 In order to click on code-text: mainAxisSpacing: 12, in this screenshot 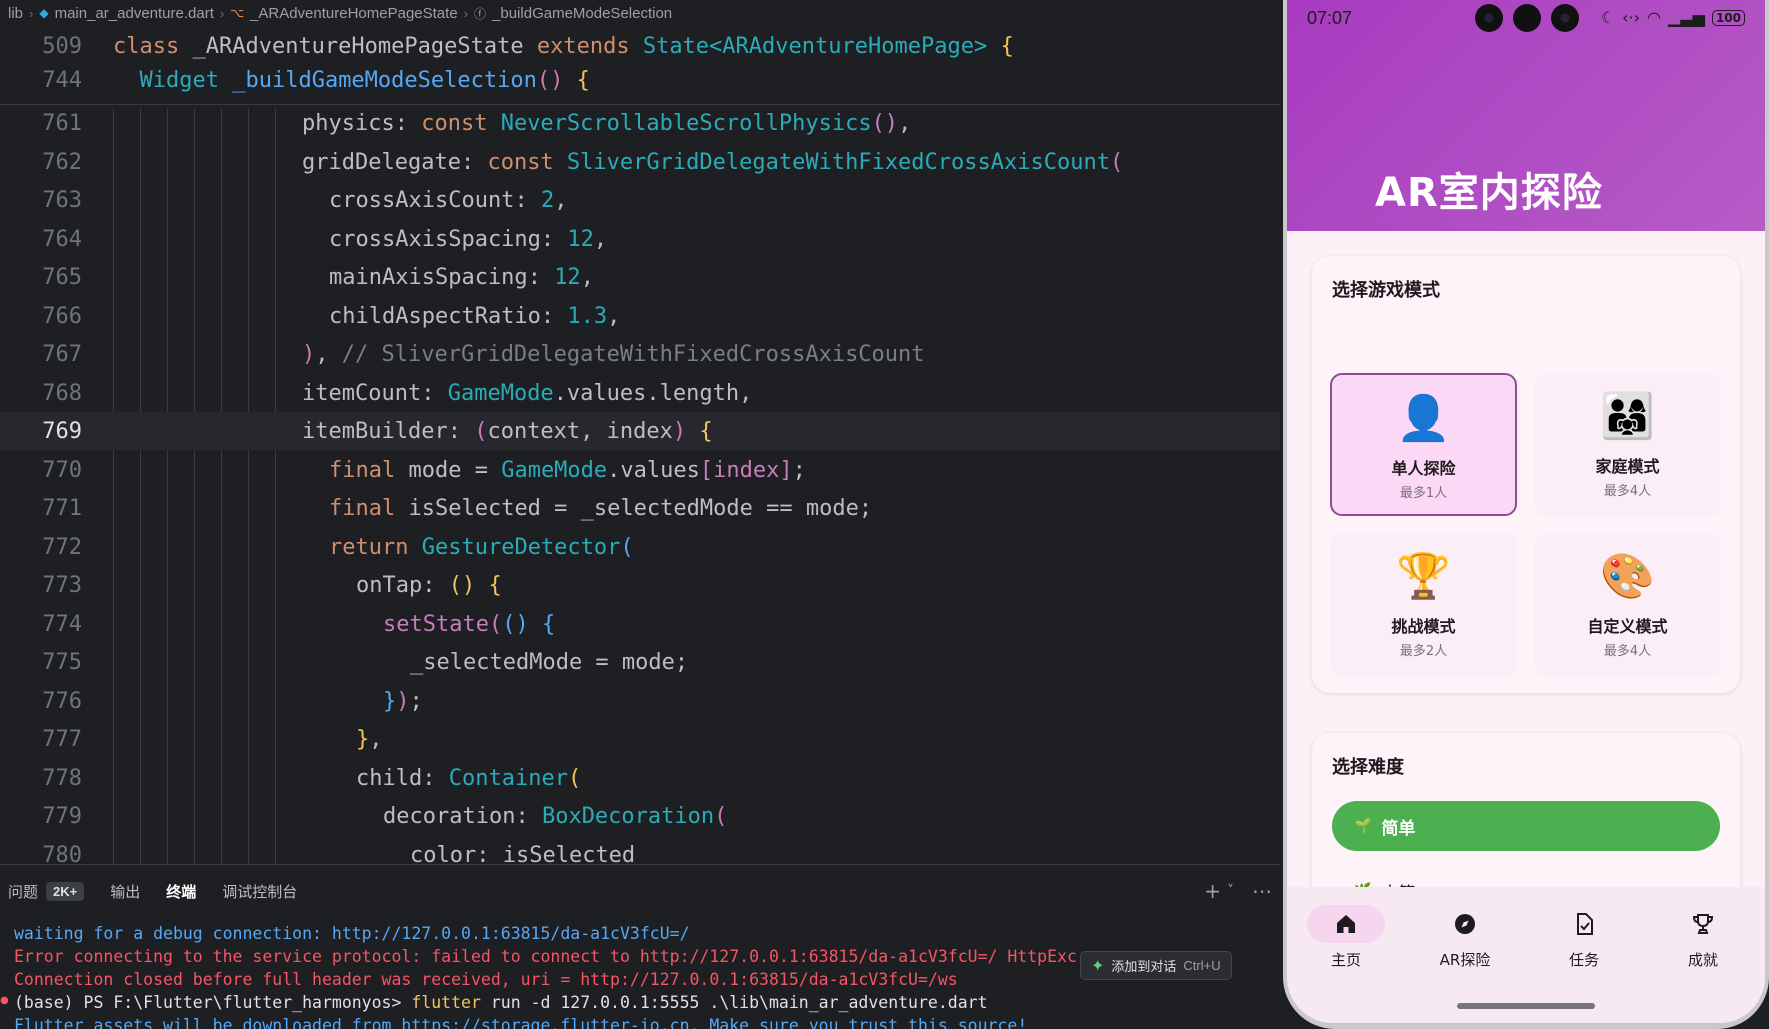, I will do `click(461, 277)`.